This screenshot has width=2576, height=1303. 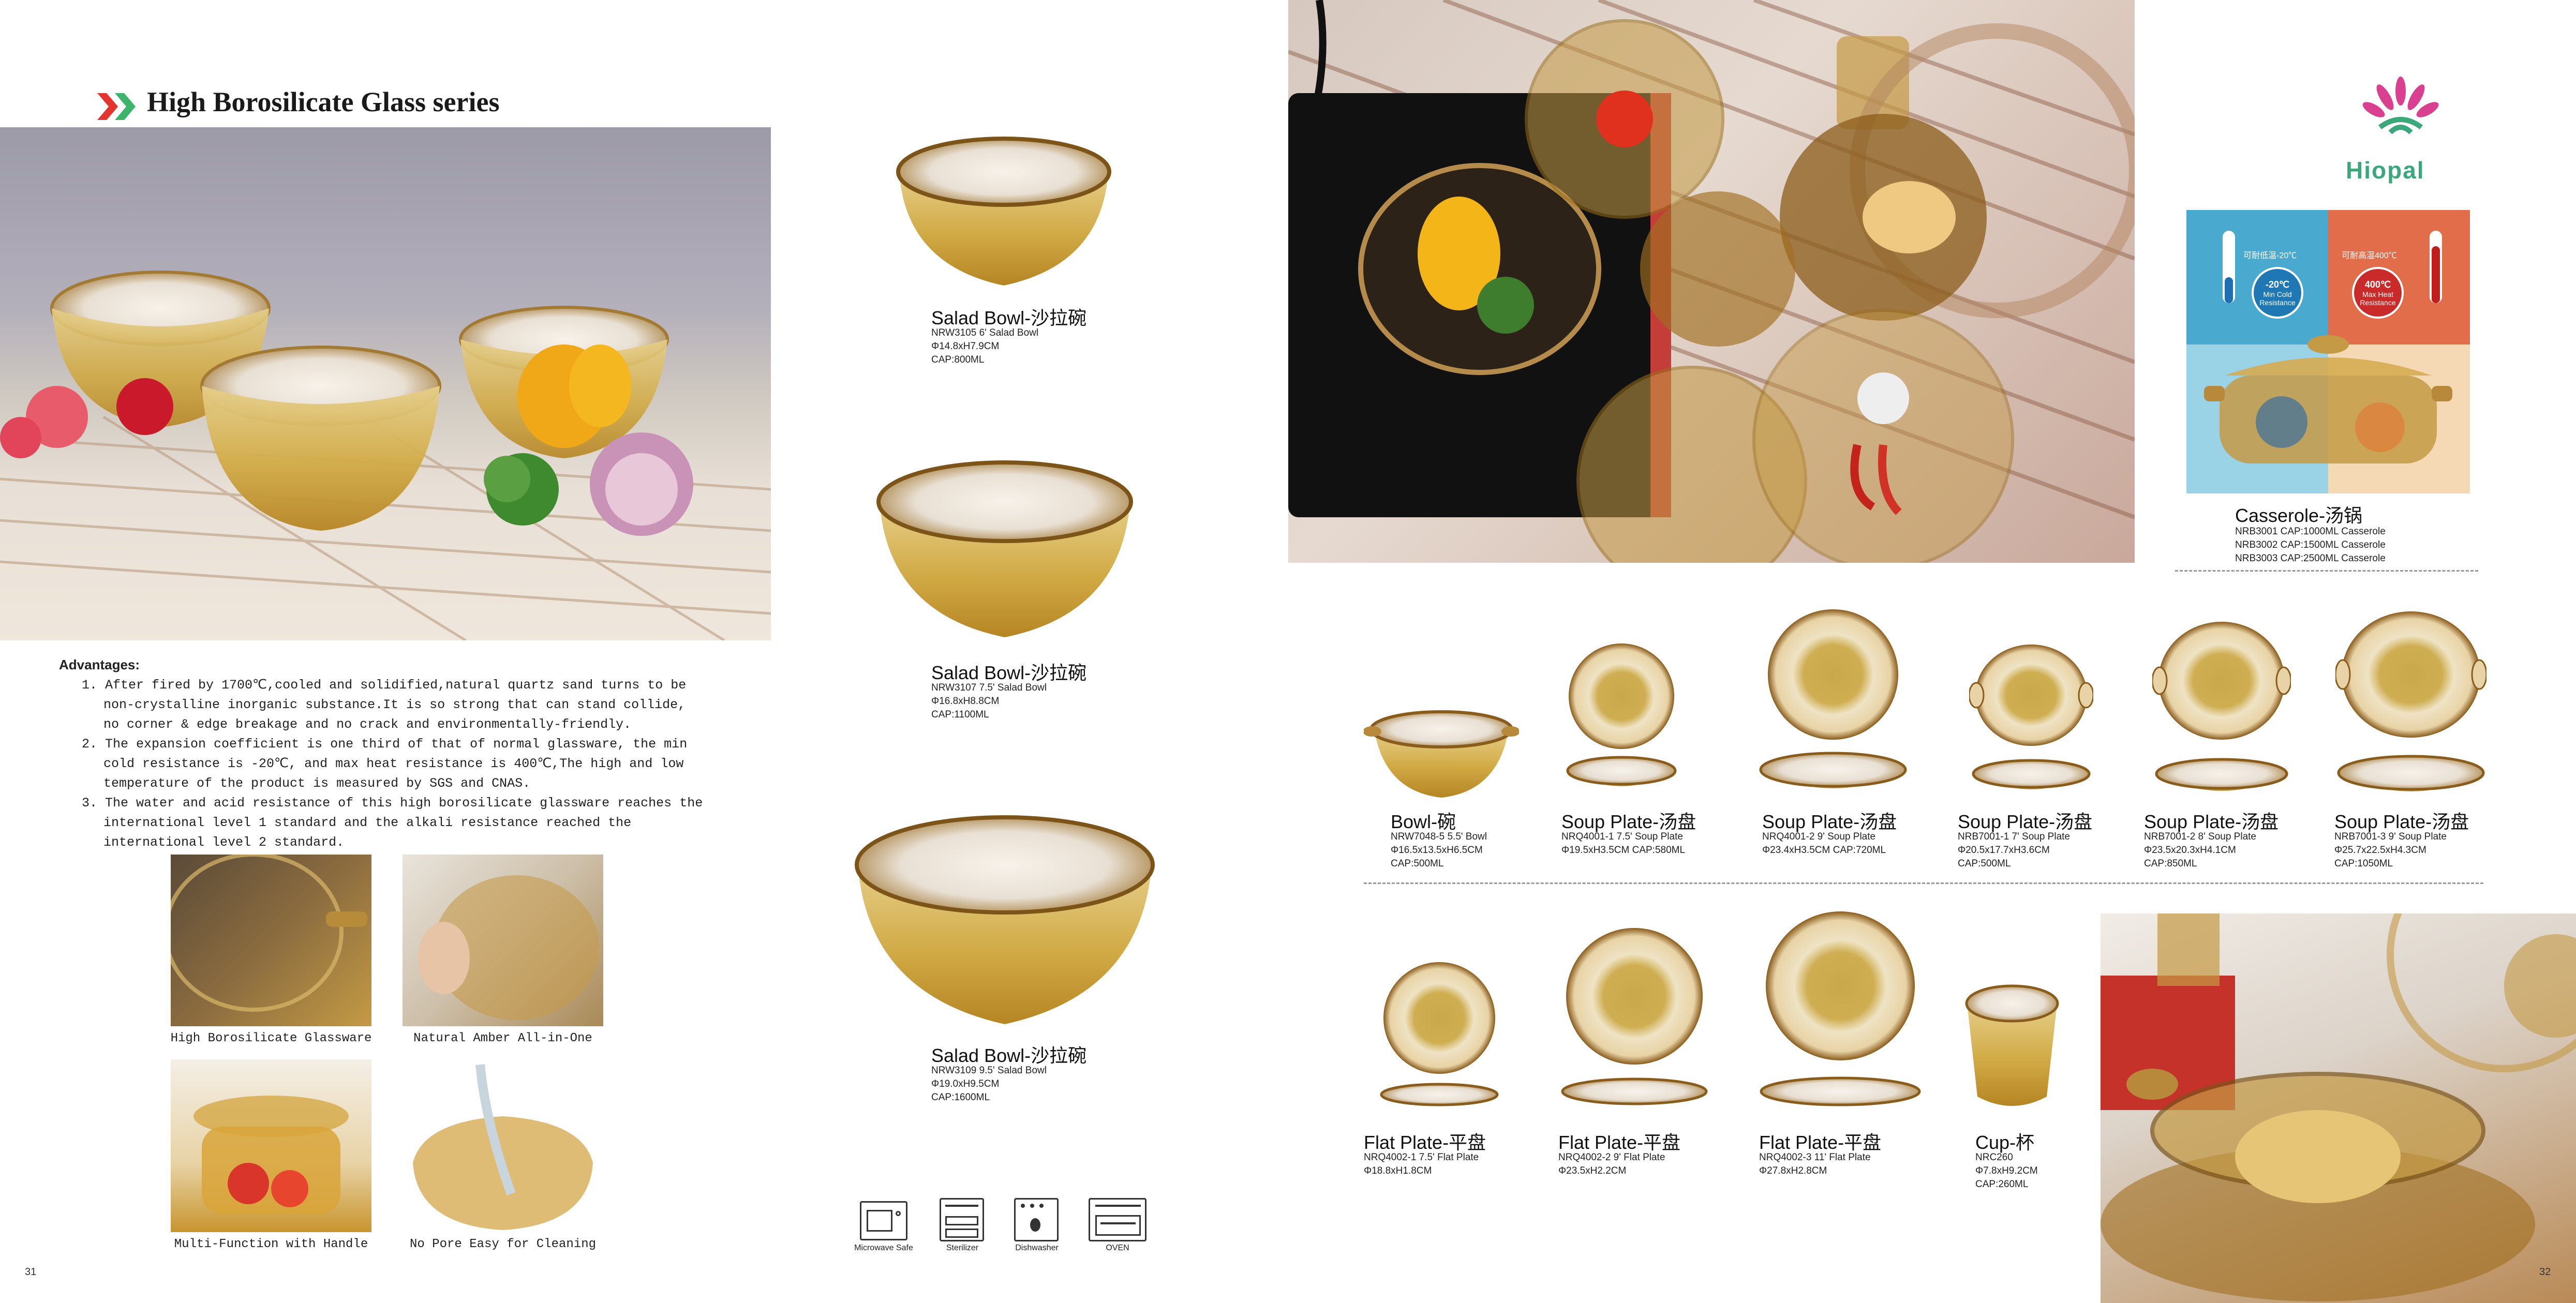 What do you see at coordinates (883, 1248) in the screenshot?
I see `icon-label: Microwave Safe` at bounding box center [883, 1248].